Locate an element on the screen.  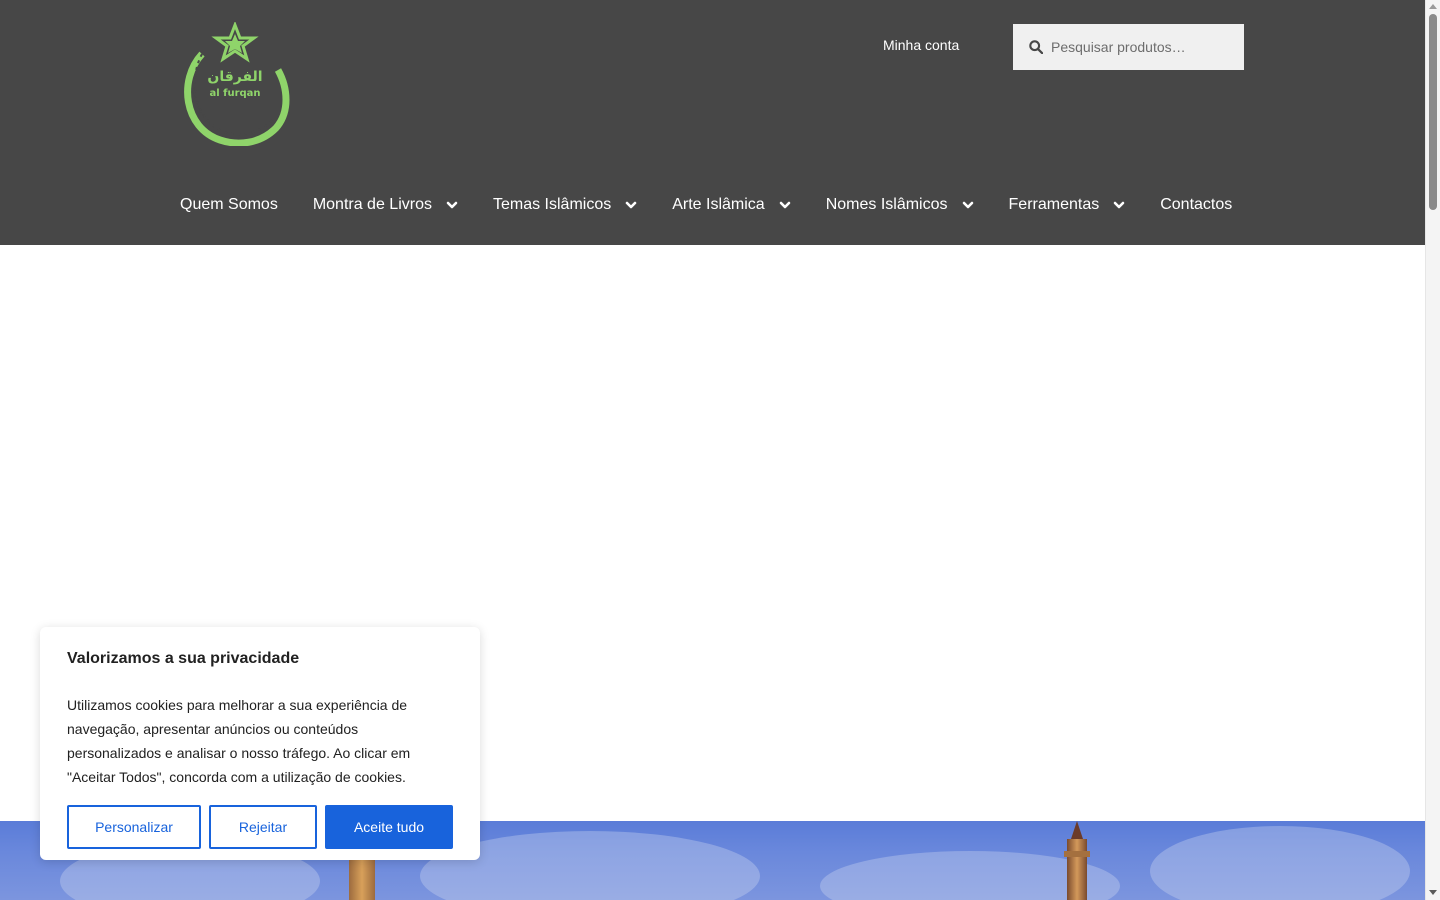
logo-arabic-text: الفرقان is located at coordinates (235, 77).